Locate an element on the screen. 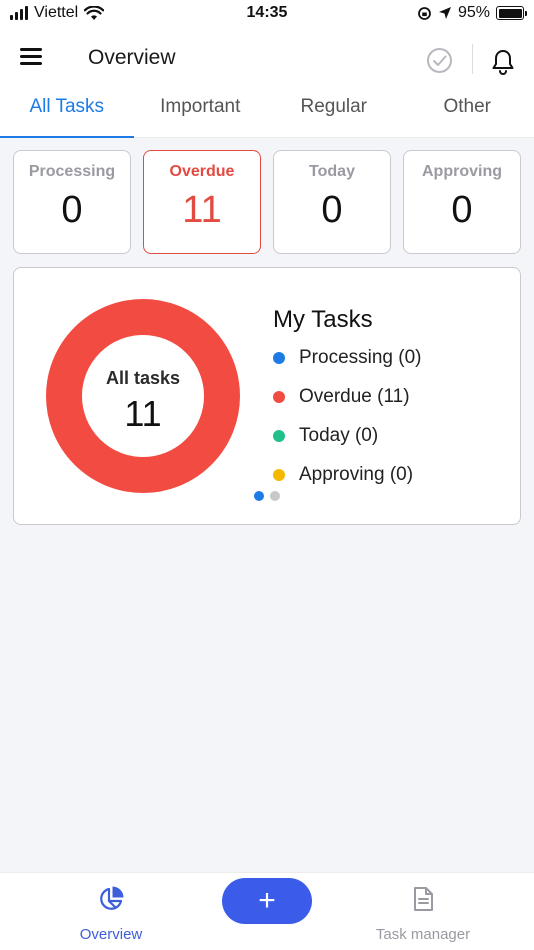 The image size is (534, 950). pager-dot is located at coordinates (275, 496).